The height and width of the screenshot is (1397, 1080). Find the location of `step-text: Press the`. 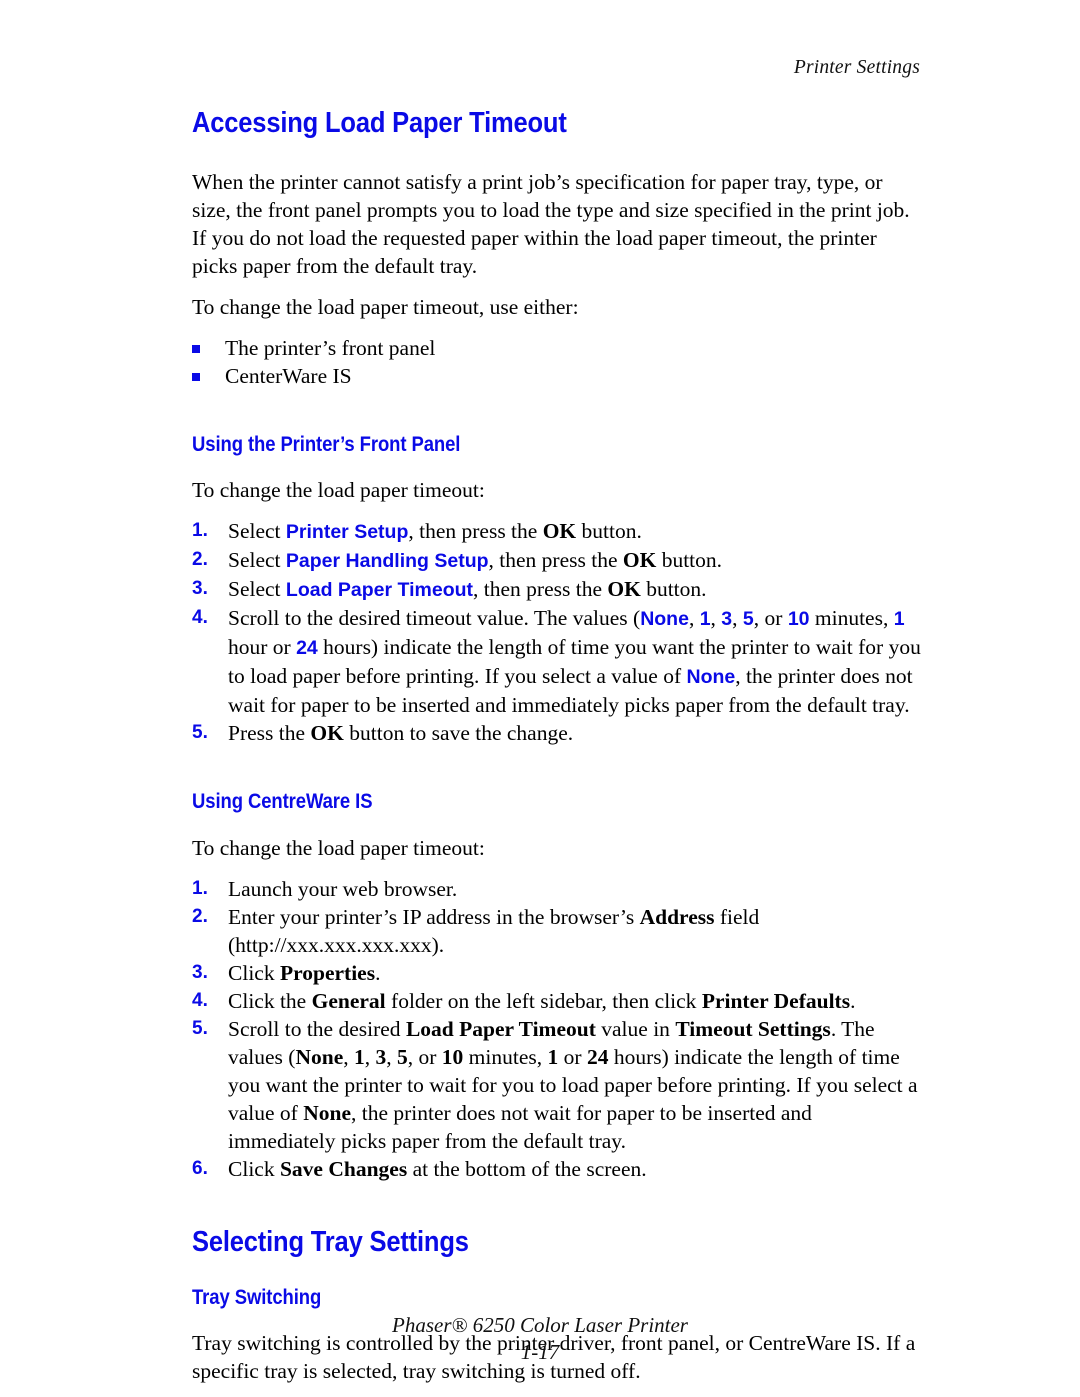

step-text: Press the is located at coordinates (269, 733).